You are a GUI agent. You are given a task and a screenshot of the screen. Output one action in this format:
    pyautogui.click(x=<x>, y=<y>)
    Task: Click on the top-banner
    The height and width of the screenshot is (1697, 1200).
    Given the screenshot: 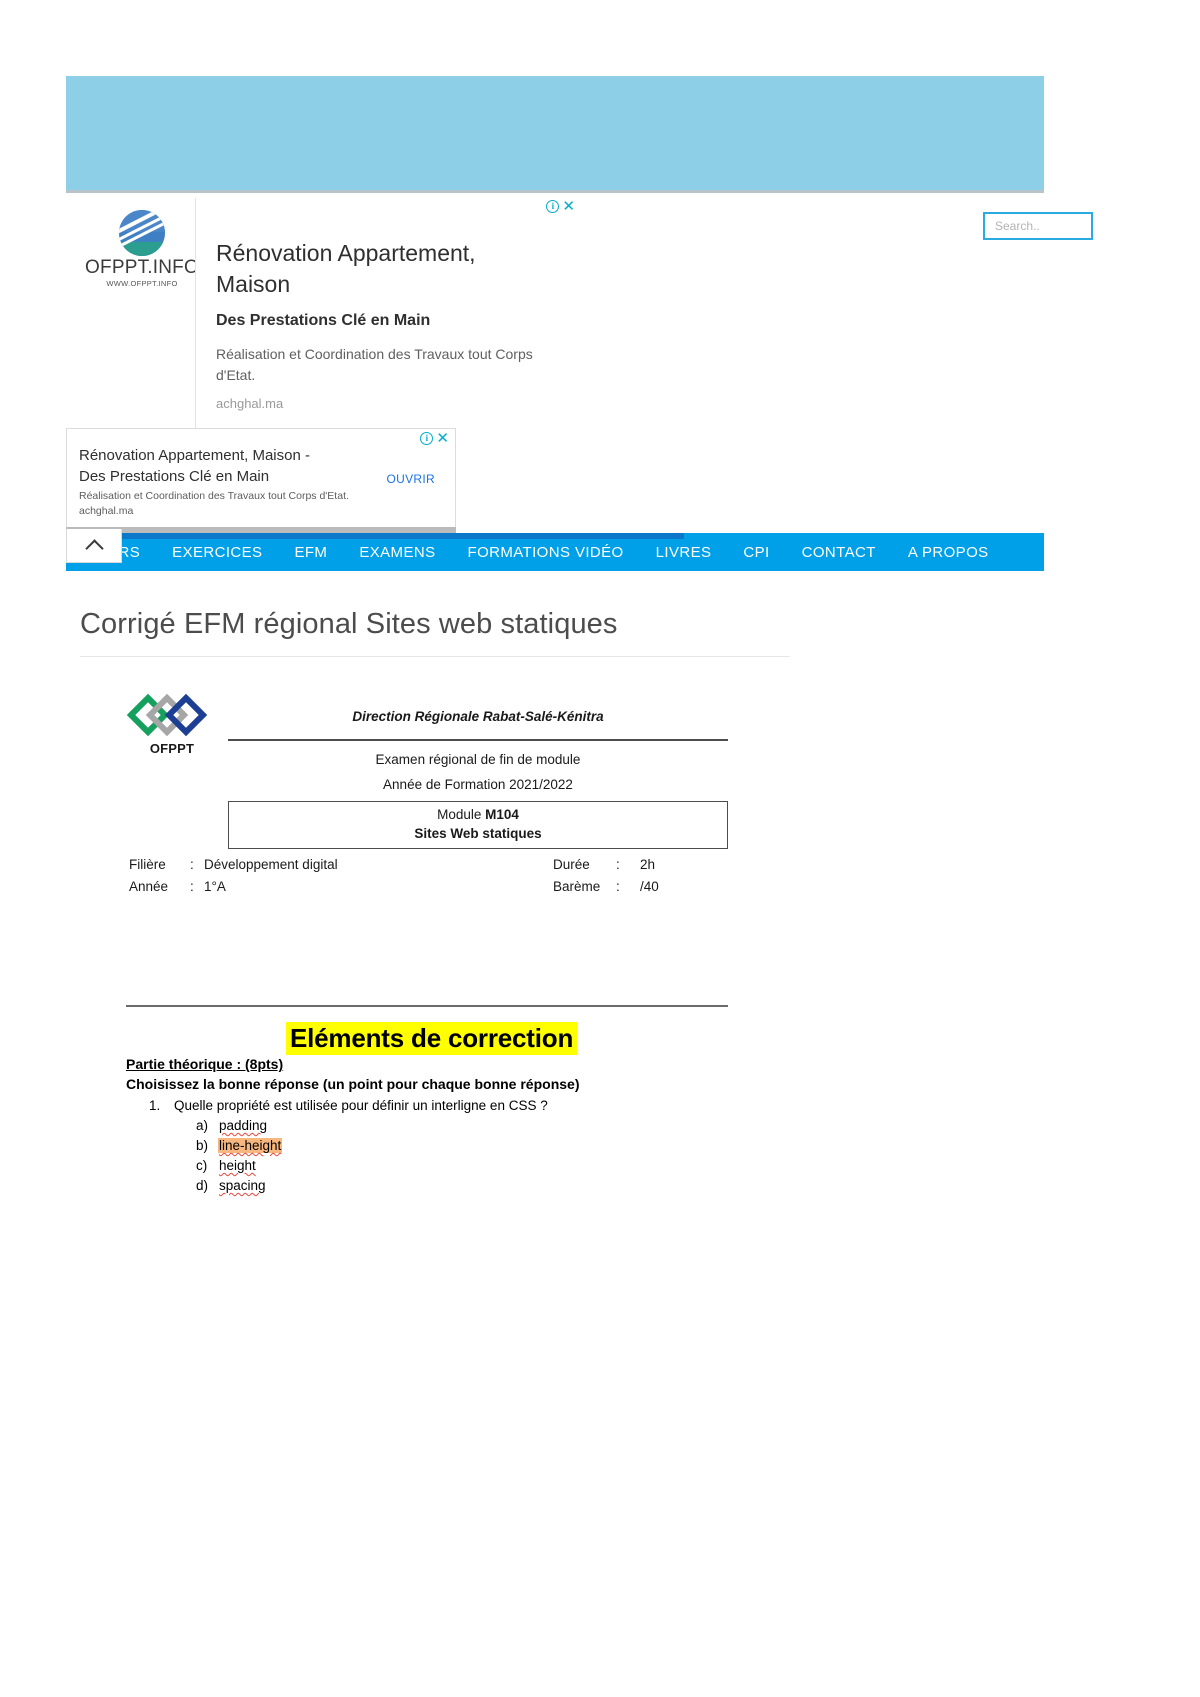 What is the action you would take?
    pyautogui.click(x=555, y=134)
    